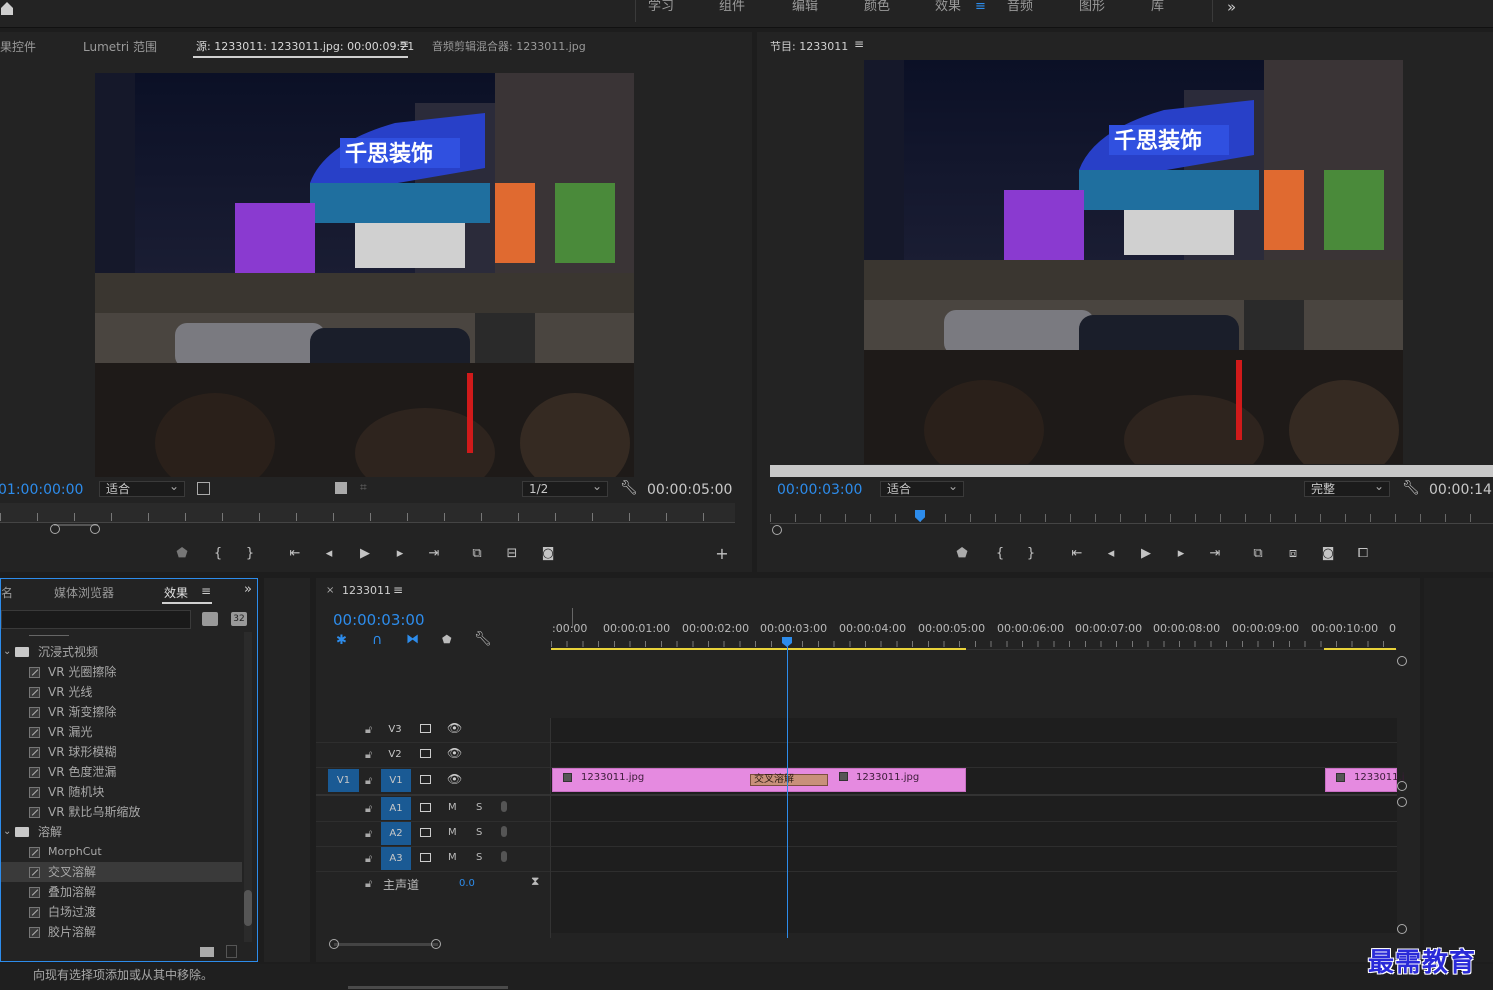 The height and width of the screenshot is (990, 1493). I want to click on effect-item: VR 光圈擦除, so click(121, 672).